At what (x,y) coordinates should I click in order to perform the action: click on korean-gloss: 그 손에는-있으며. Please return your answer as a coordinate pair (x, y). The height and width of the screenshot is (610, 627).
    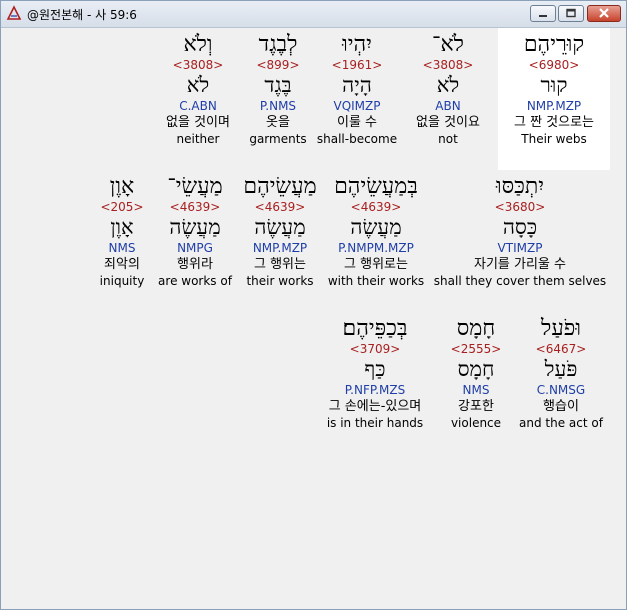
    Looking at the image, I should click on (375, 406).